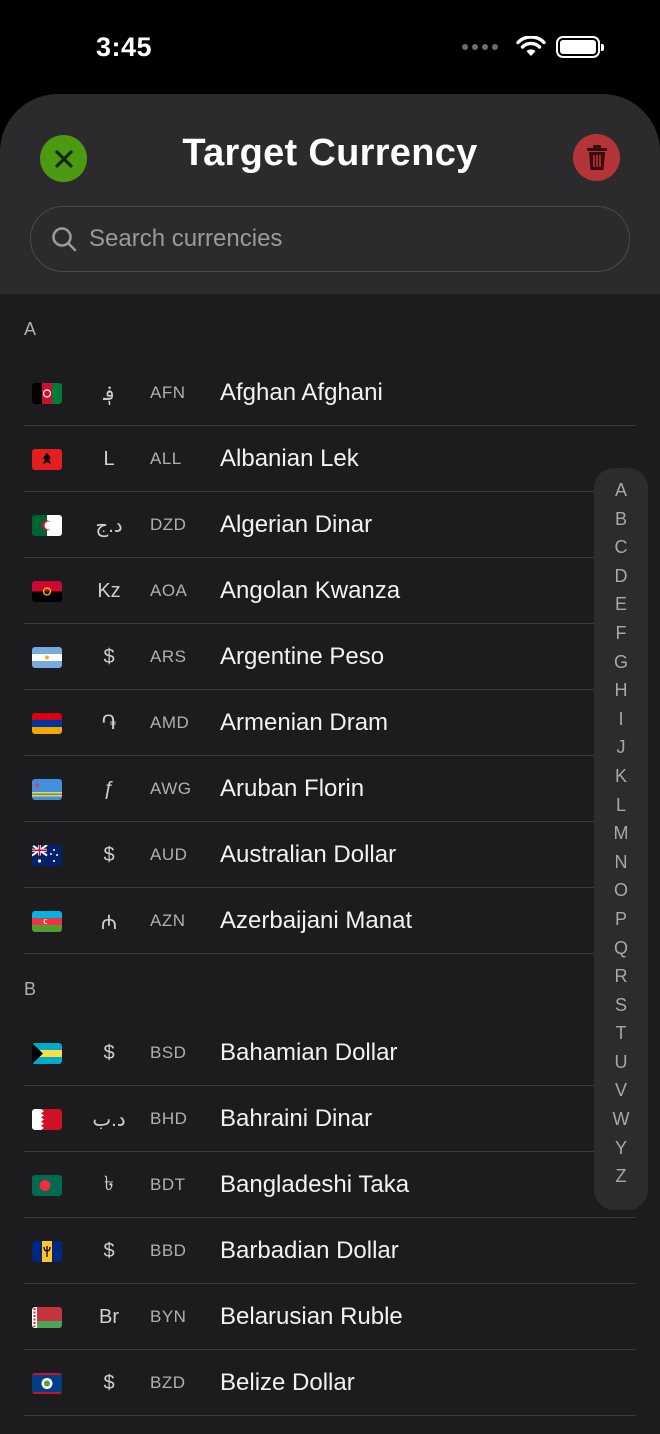  I want to click on sheet-header: Target Currency, so click(330, 194).